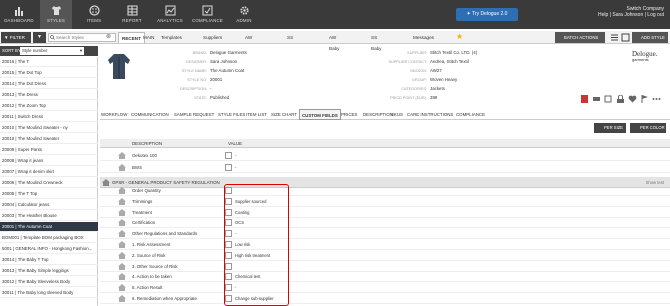 This screenshot has width=670, height=306. I want to click on nav-label: ITEMS, so click(94, 20).